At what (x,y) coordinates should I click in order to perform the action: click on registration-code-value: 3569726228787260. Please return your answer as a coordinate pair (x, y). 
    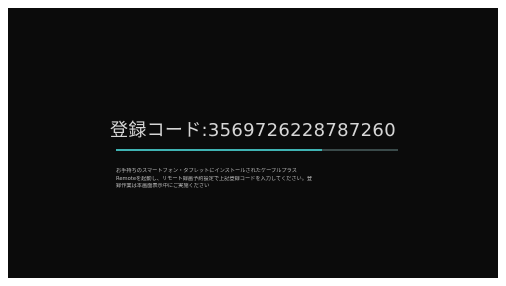
    Looking at the image, I should click on (301, 130).